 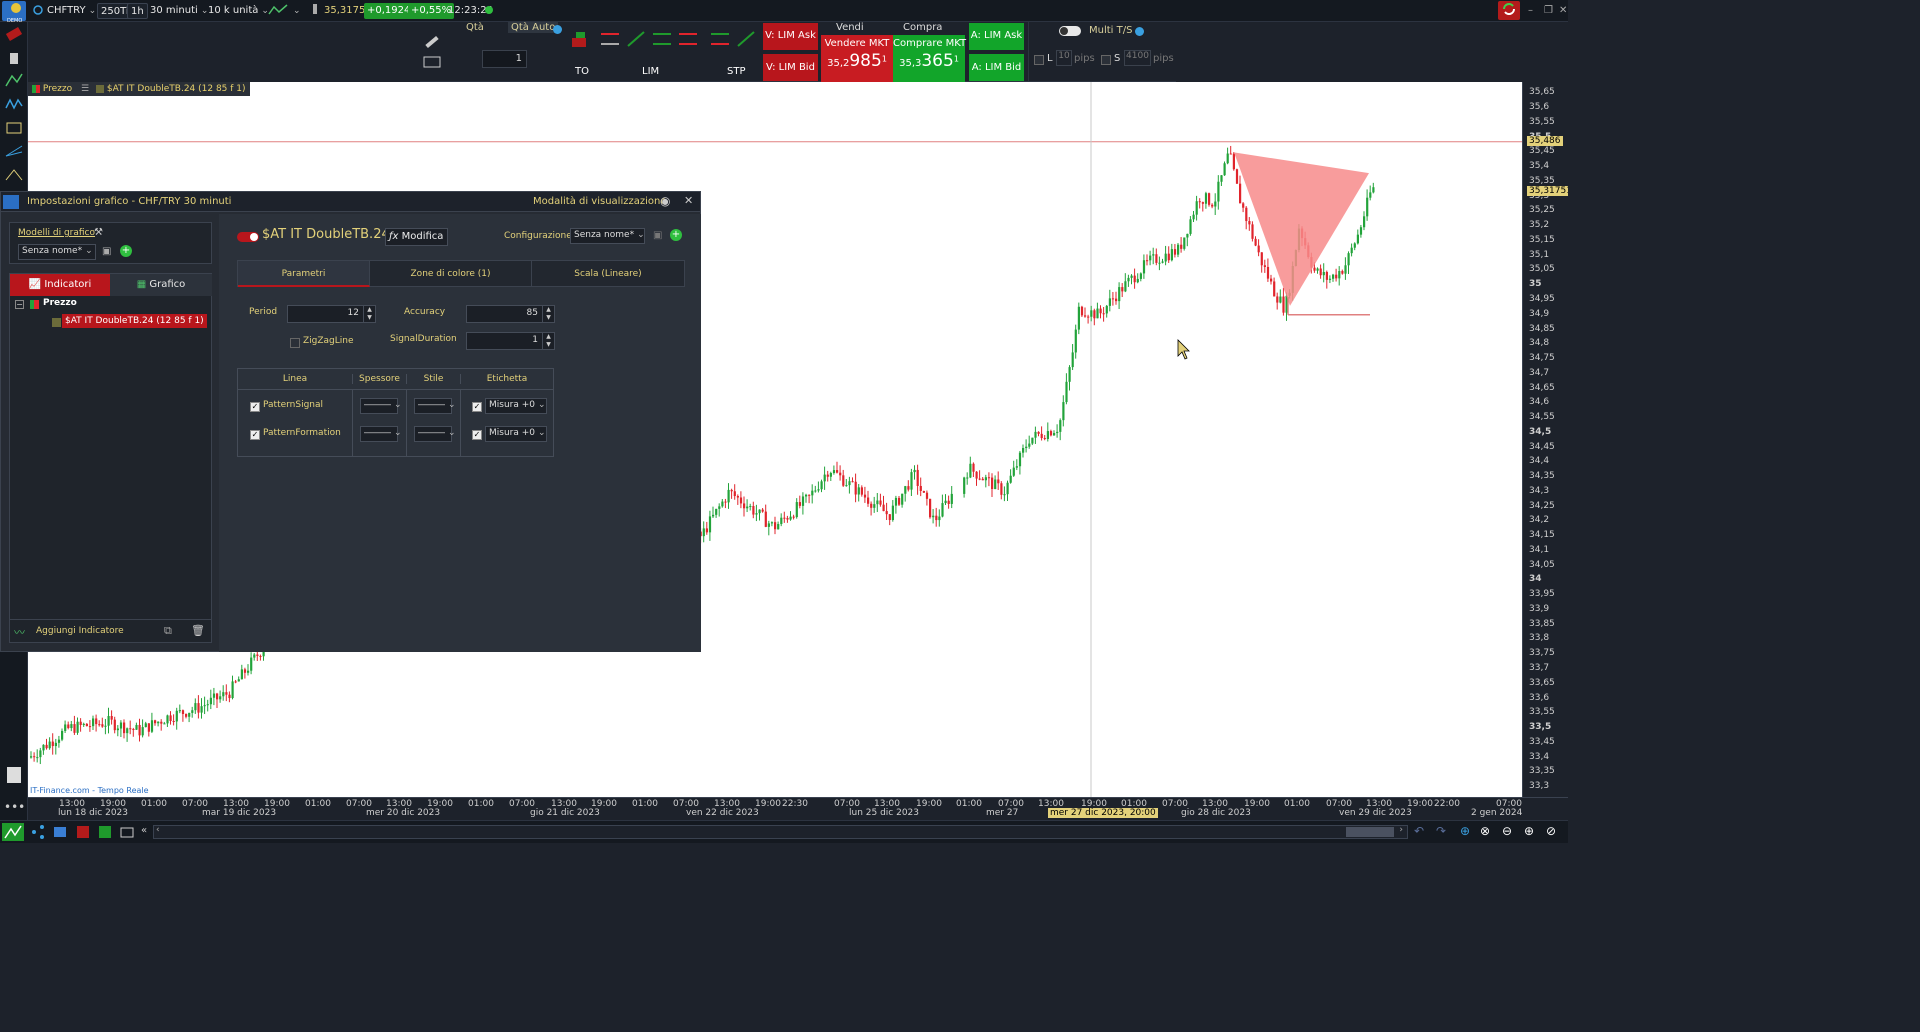 I want to click on legend-prezzo: Prezzo, so click(x=57, y=89).